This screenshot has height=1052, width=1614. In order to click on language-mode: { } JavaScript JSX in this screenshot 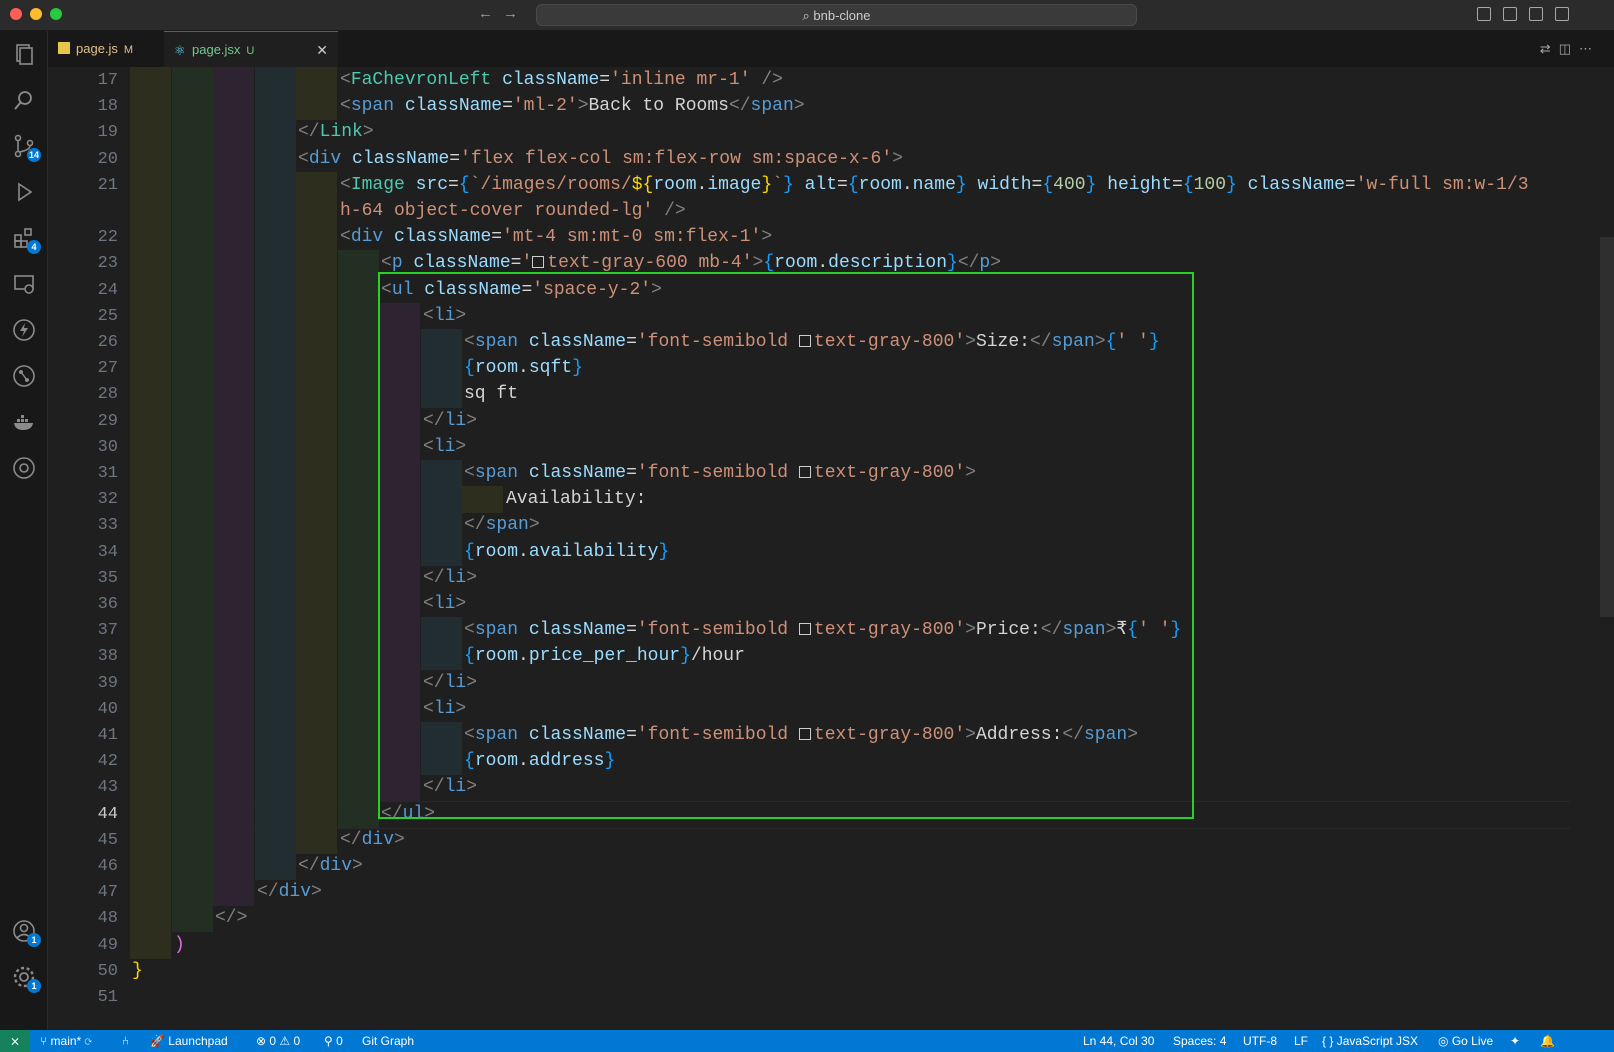, I will do `click(1370, 1041)`.